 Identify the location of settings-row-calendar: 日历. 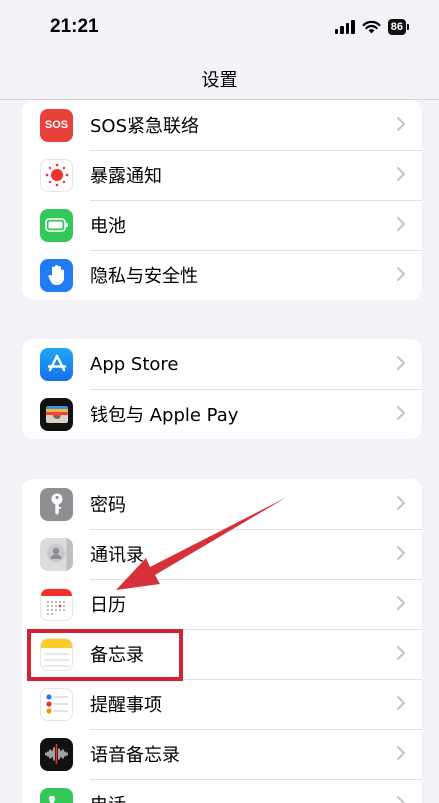
(222, 604).